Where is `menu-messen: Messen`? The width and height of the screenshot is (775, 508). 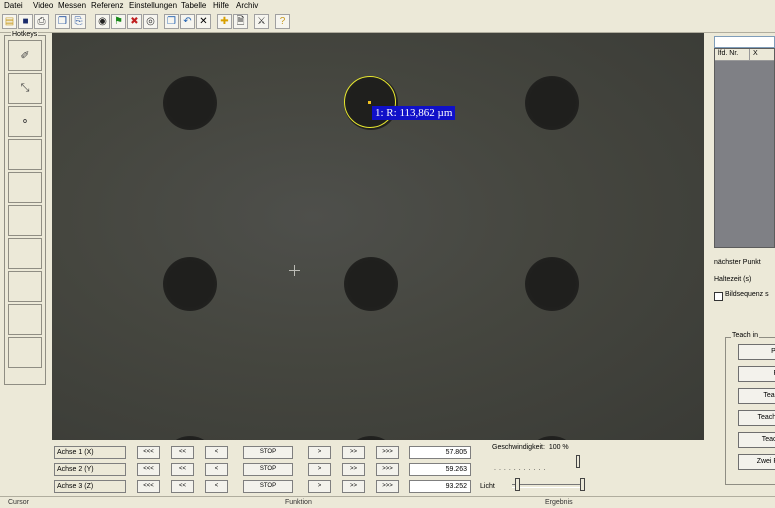 menu-messen: Messen is located at coordinates (72, 5).